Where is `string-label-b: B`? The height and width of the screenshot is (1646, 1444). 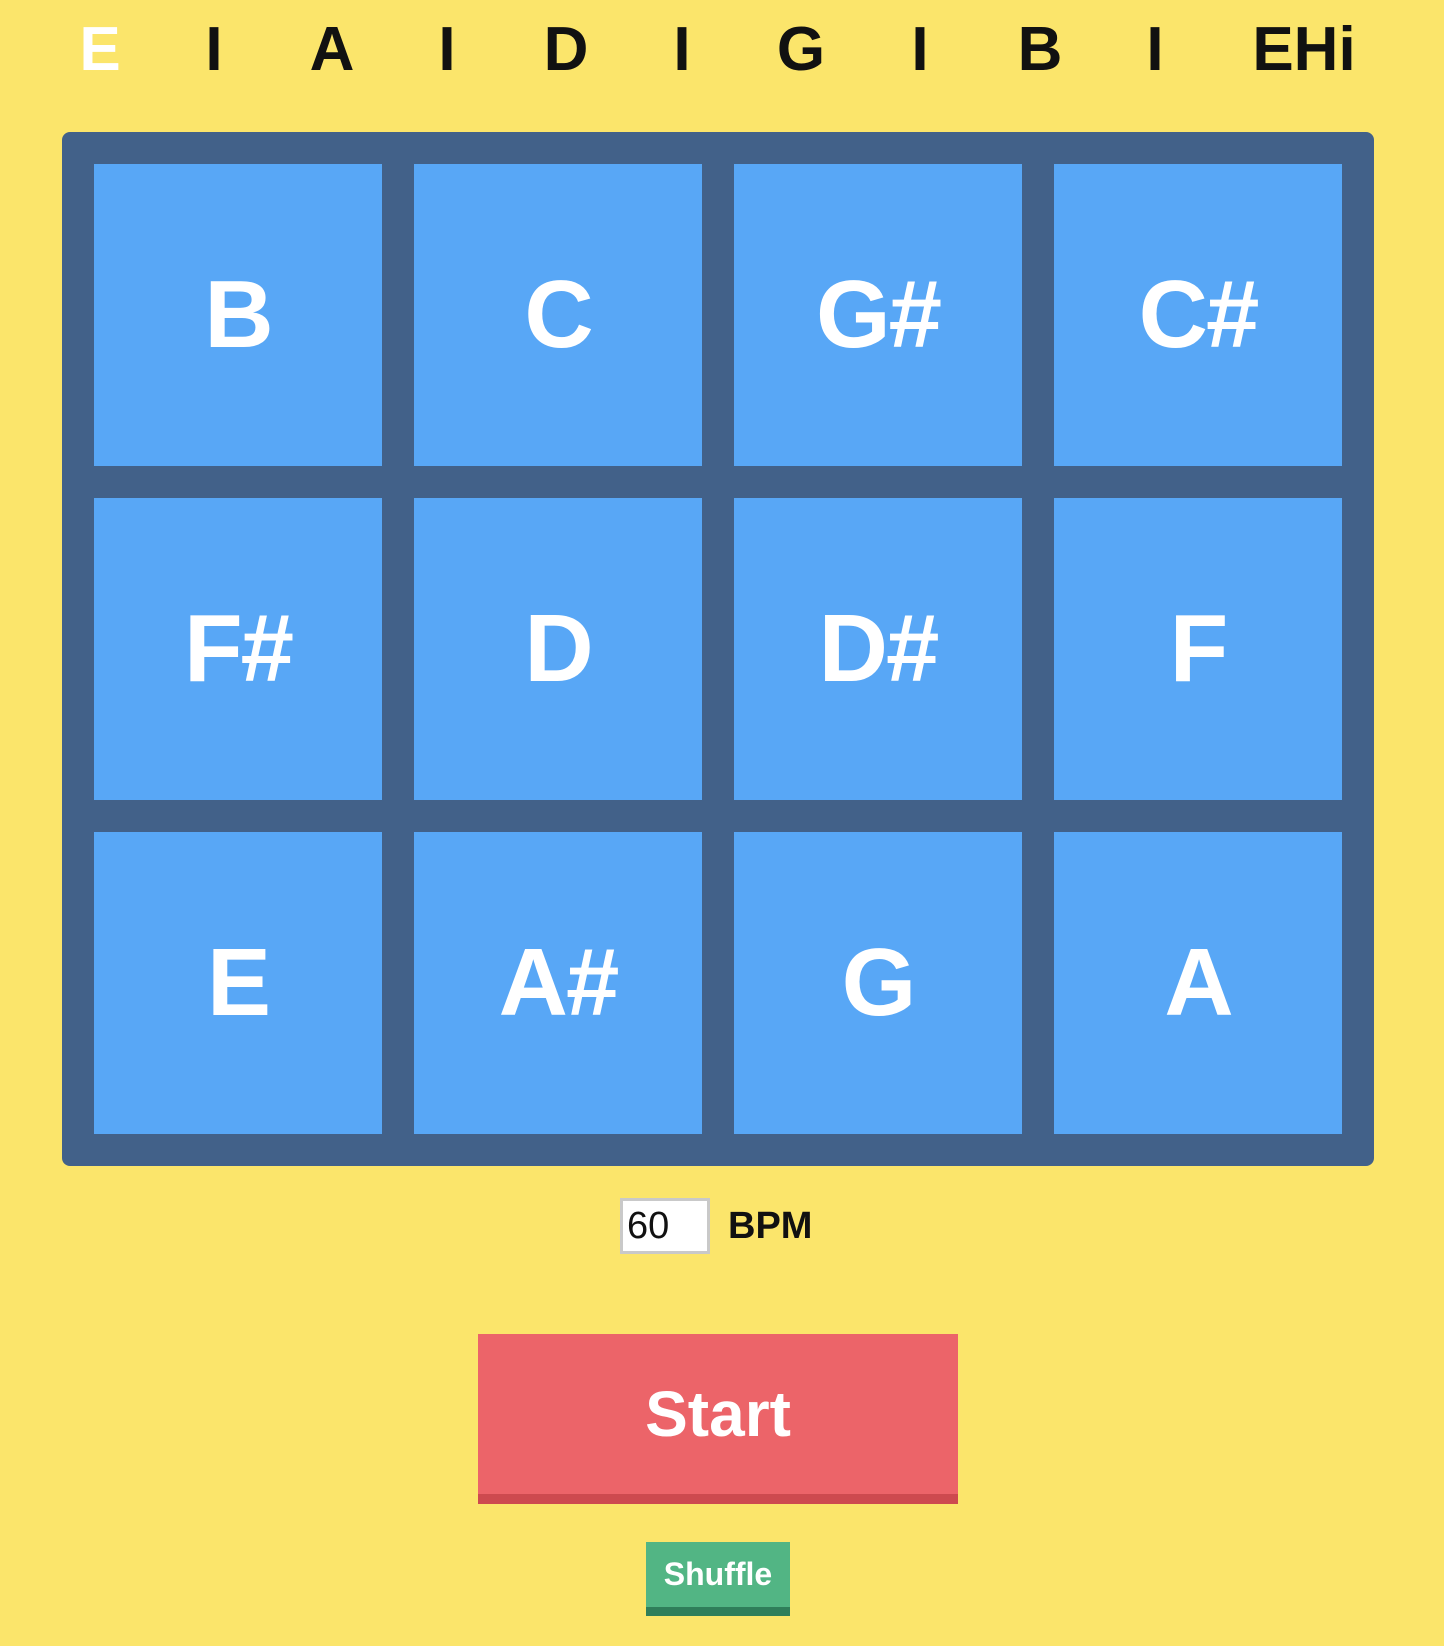 string-label-b: B is located at coordinates (1040, 49).